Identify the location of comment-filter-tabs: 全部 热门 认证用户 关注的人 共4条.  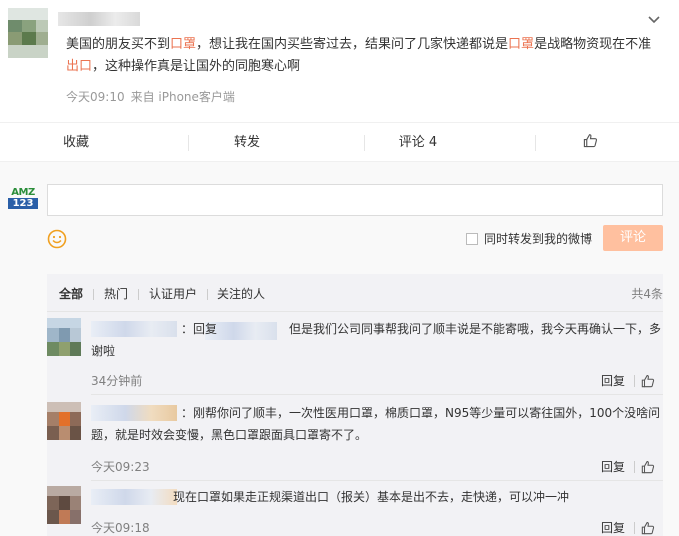
(355, 293).